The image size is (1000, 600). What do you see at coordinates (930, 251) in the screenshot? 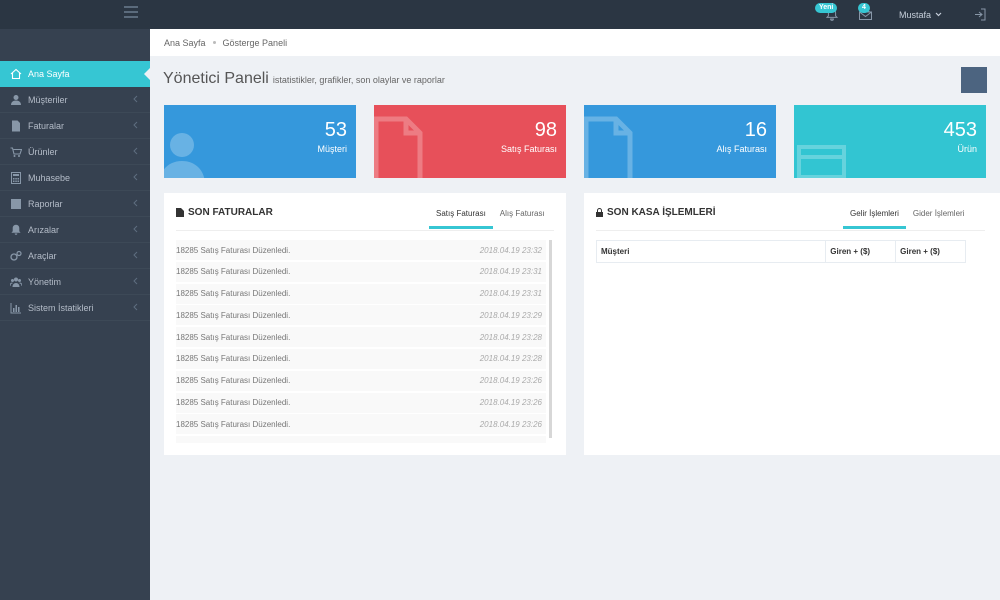
I see `column-header-income-2: Giren + ($)` at bounding box center [930, 251].